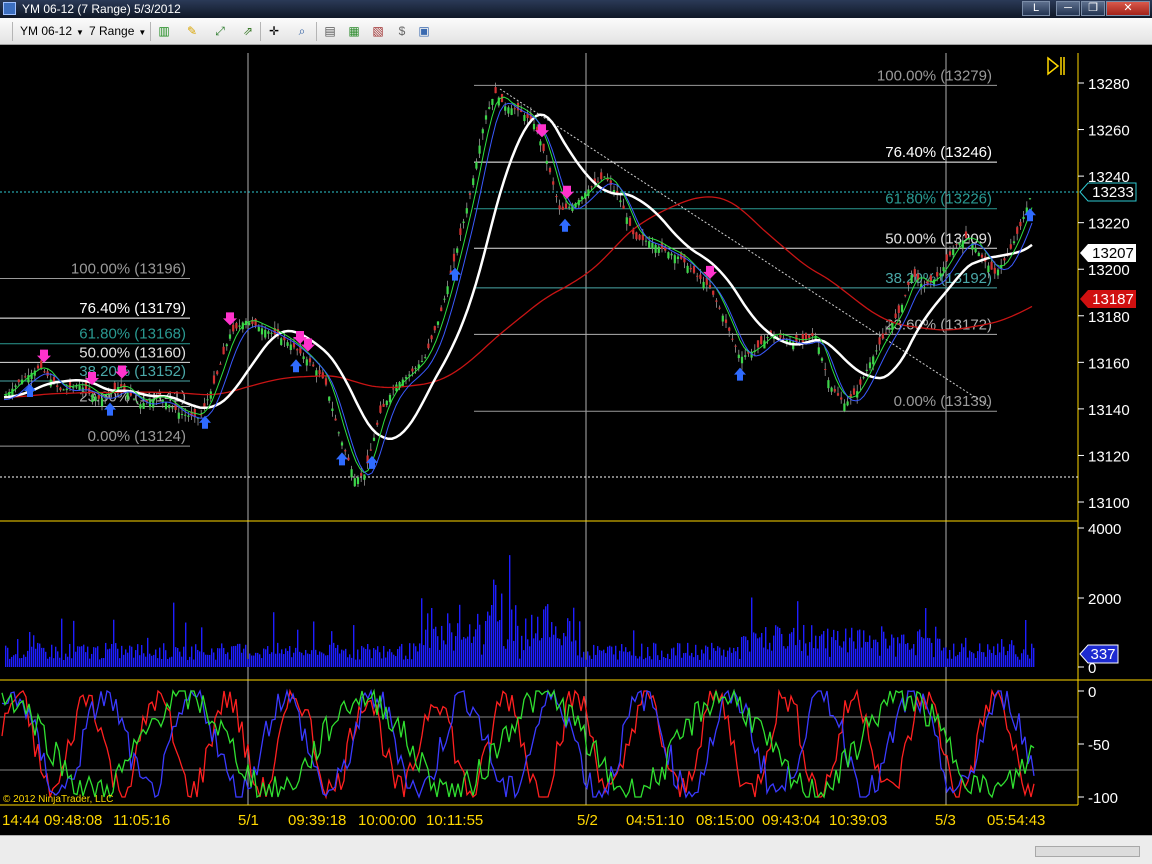 The height and width of the screenshot is (864, 1152). I want to click on crosshair-icon: ✛, so click(274, 31).